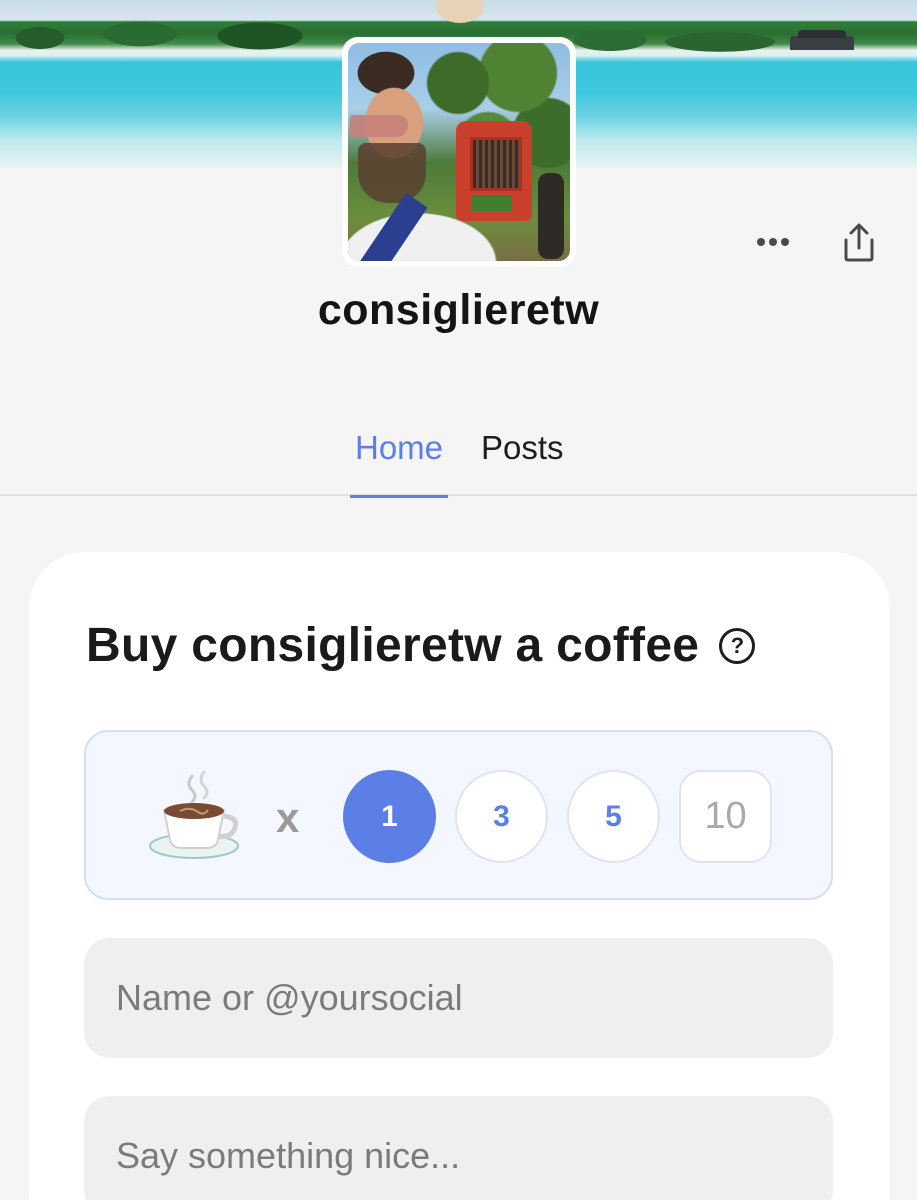  I want to click on quantity-option-10: 10, so click(725, 816).